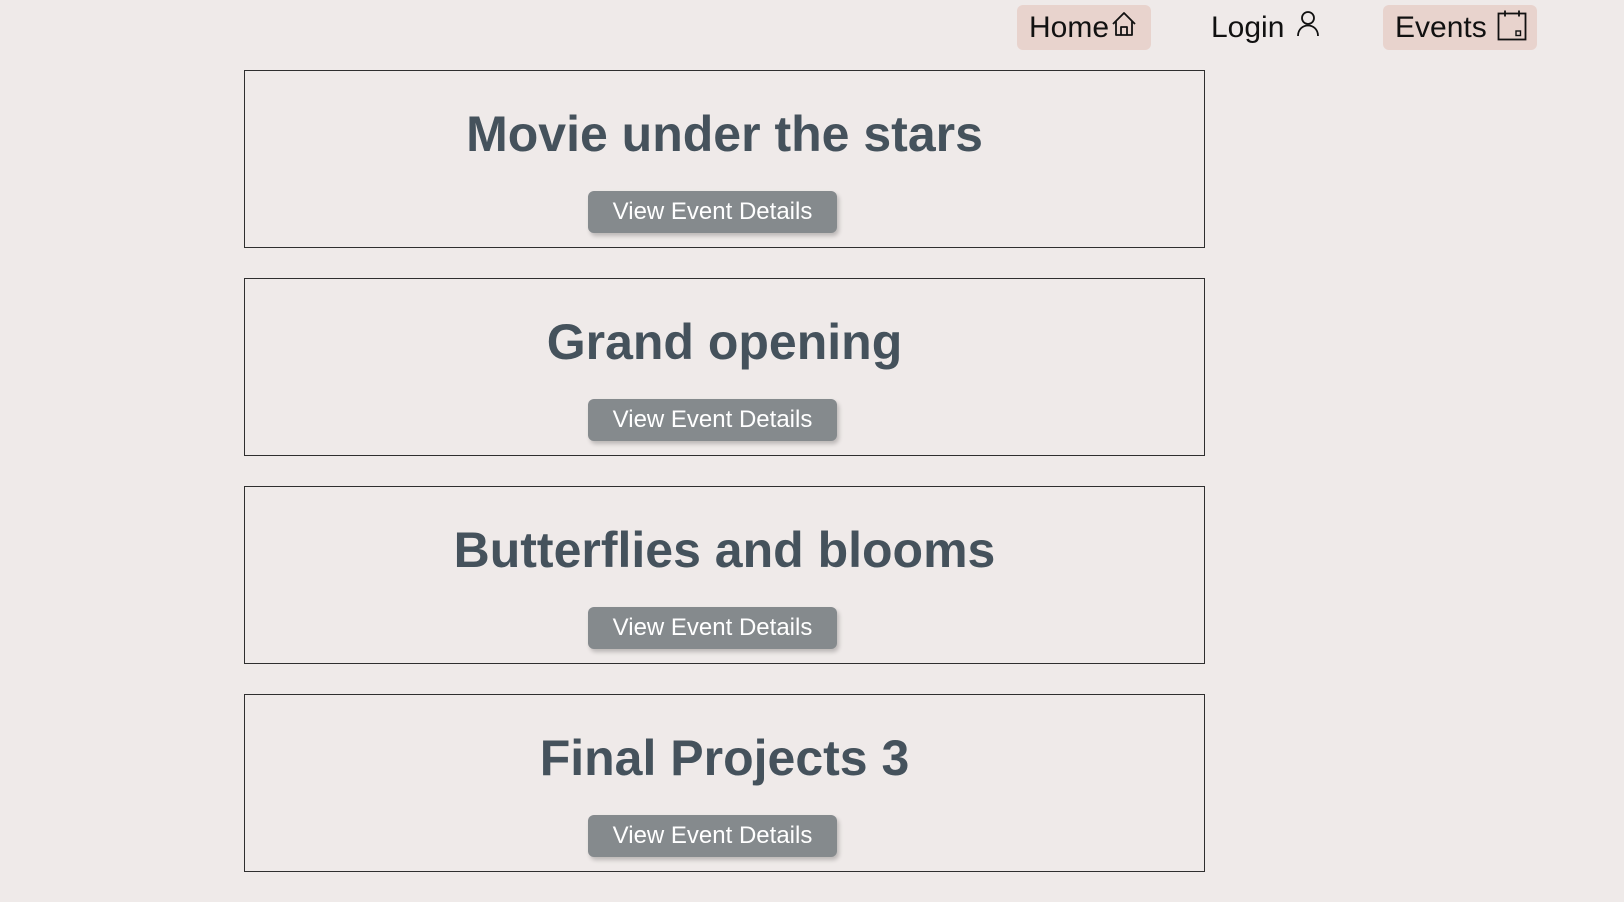 The height and width of the screenshot is (902, 1624). I want to click on user-icon, so click(1308, 28).